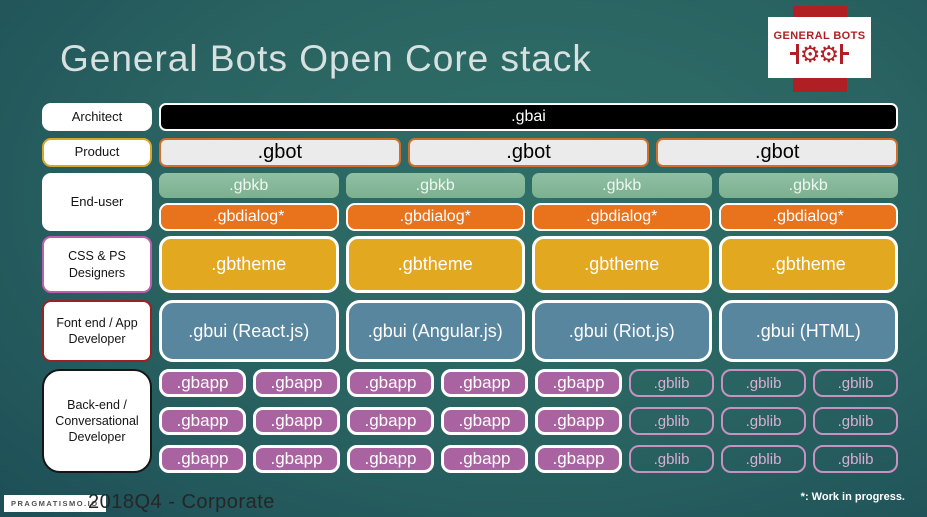 This screenshot has height=517, width=927. What do you see at coordinates (808, 331) in the screenshot?
I see `box-gbui-html: .gbui (HTML)` at bounding box center [808, 331].